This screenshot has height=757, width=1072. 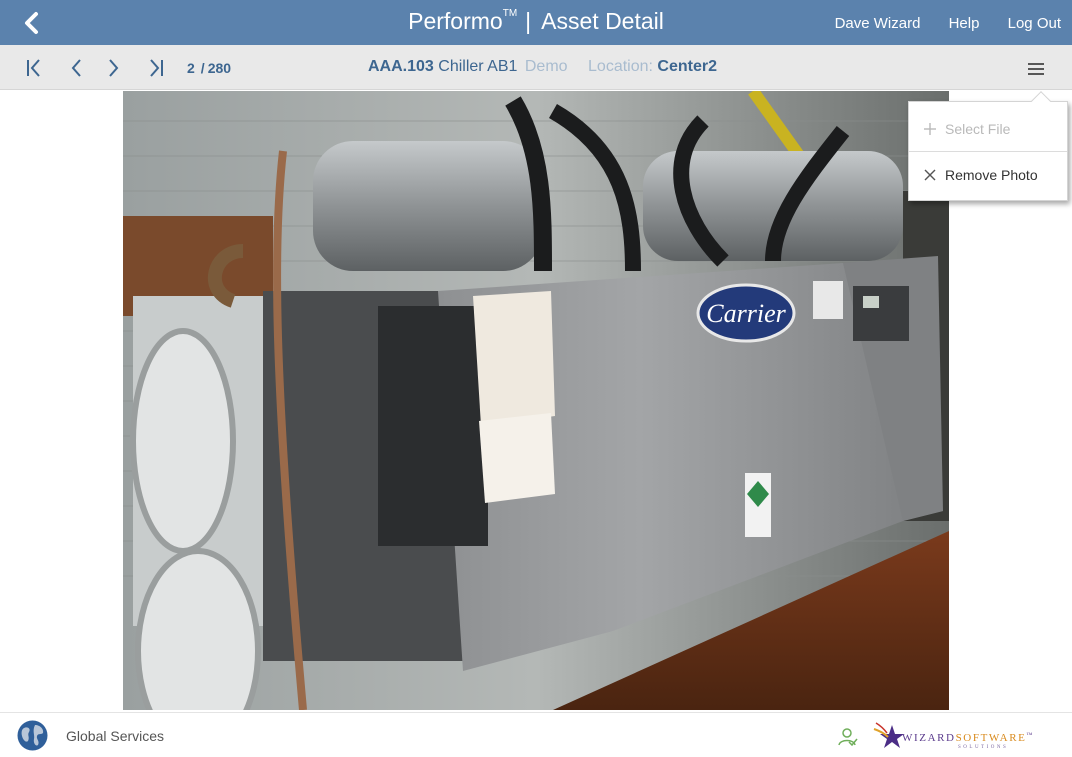 I want to click on asset-id: AAA.103, so click(x=401, y=66).